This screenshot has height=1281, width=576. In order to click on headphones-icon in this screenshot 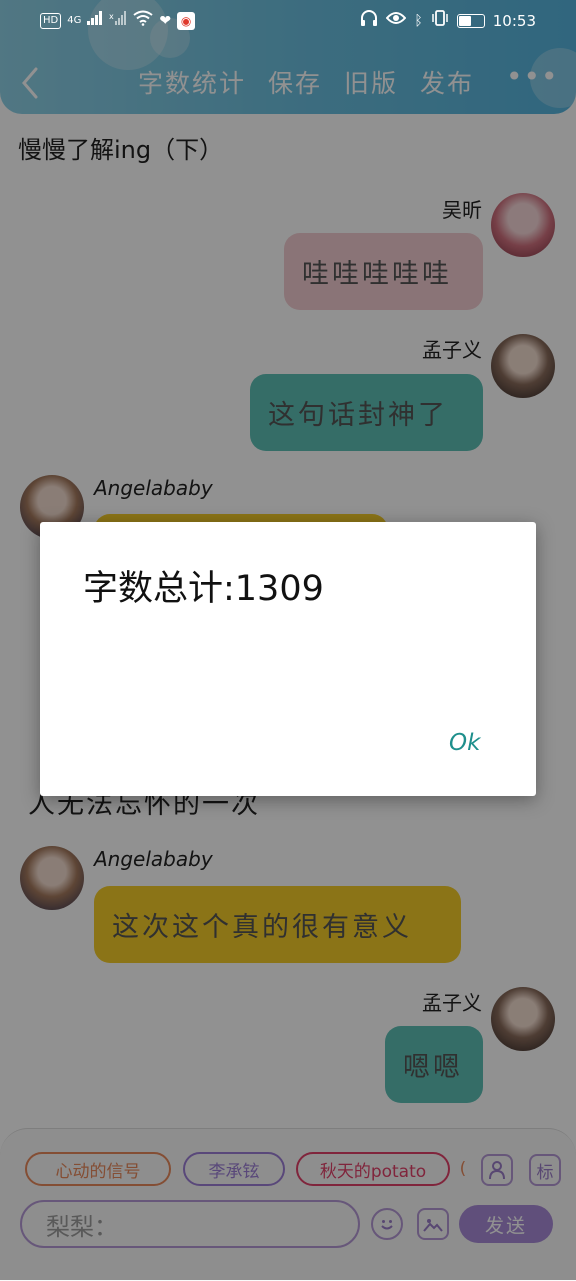, I will do `click(369, 20)`.